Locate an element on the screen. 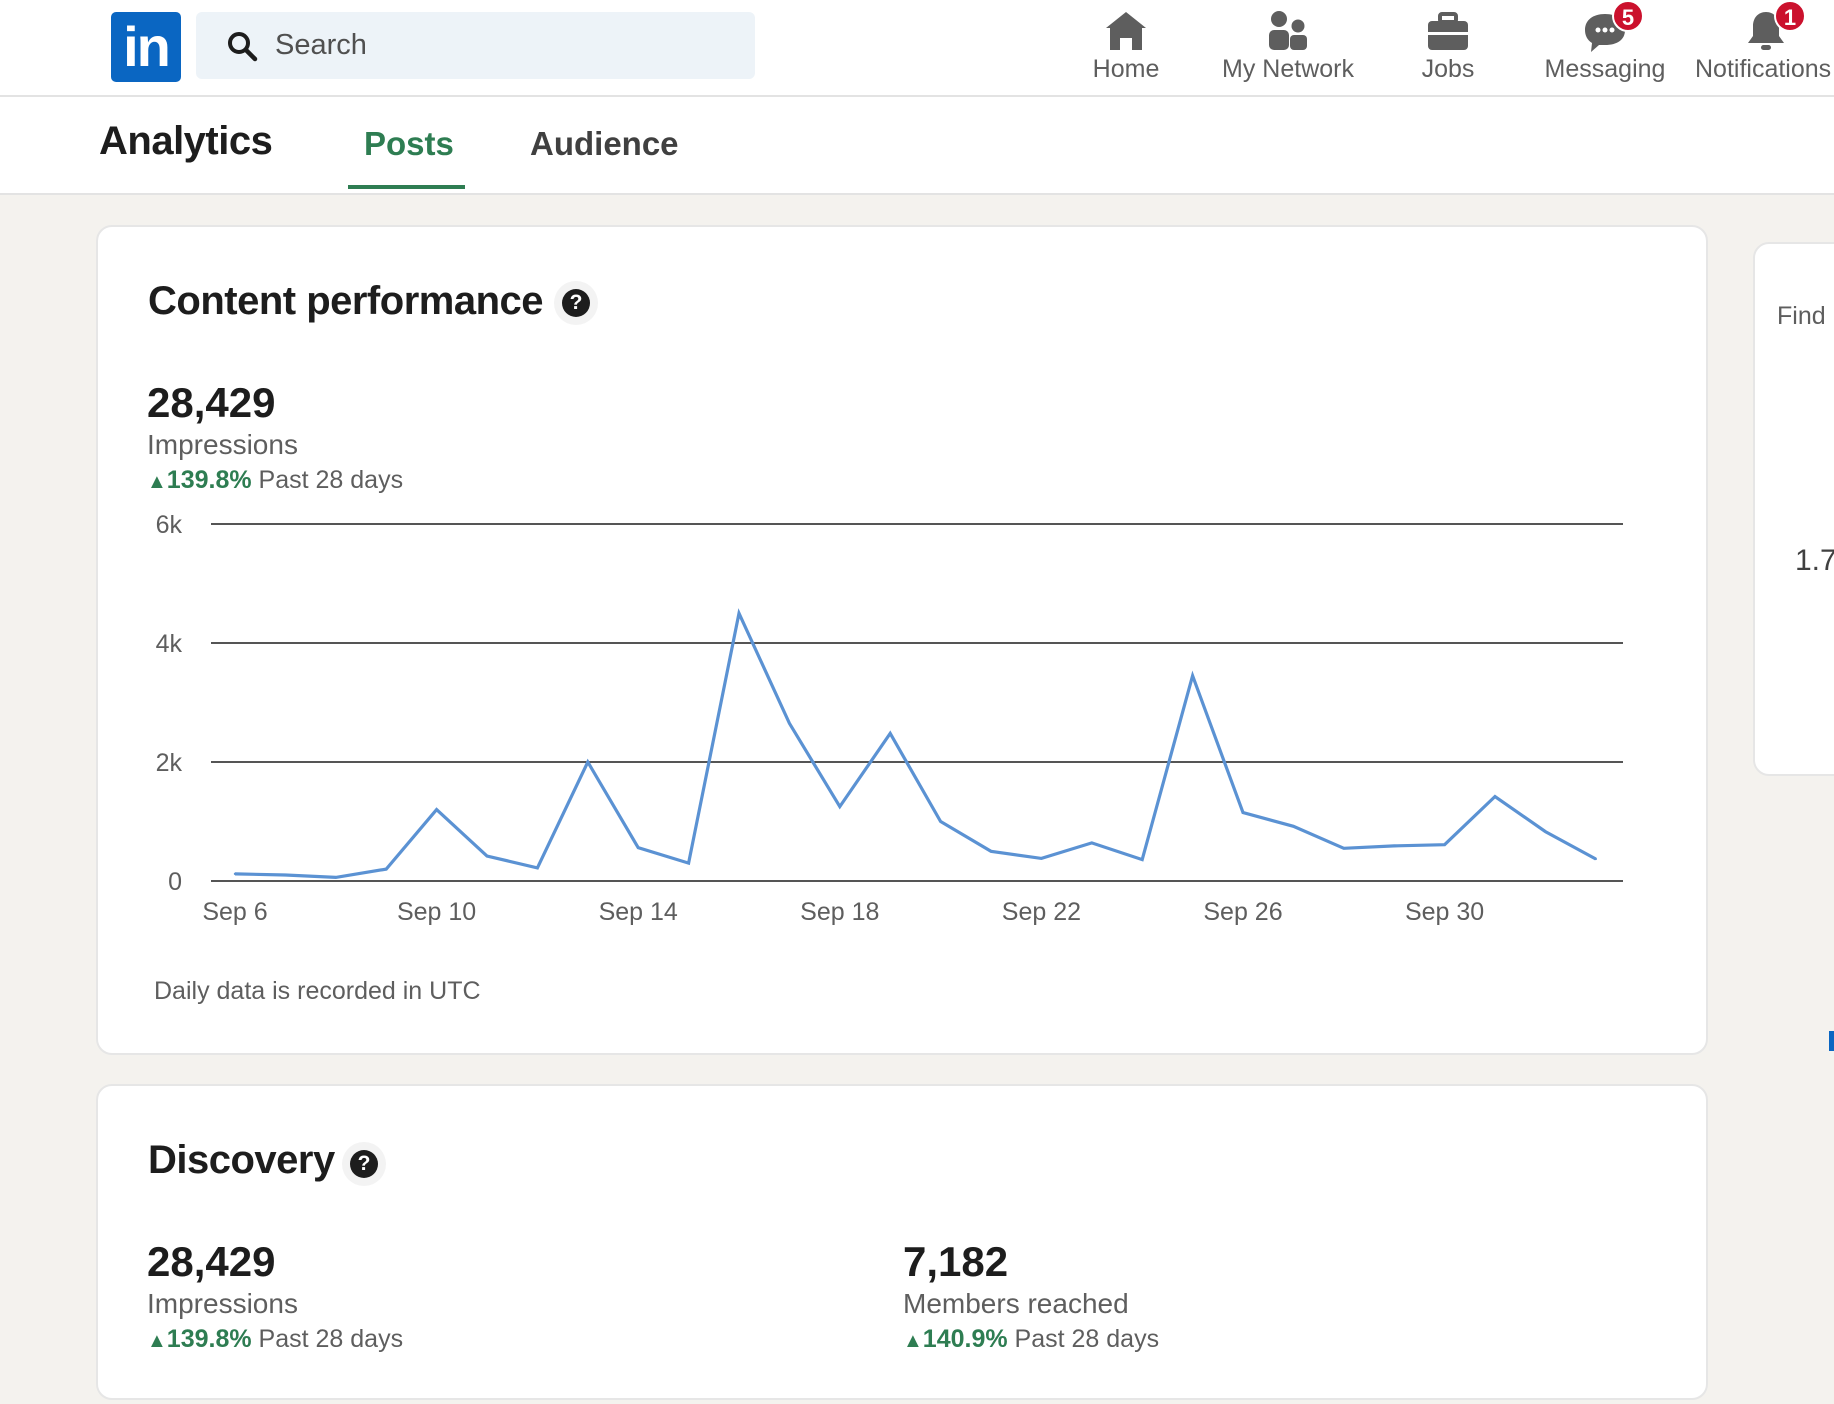 This screenshot has height=1404, width=1834. impressions-series-line is located at coordinates (915, 744).